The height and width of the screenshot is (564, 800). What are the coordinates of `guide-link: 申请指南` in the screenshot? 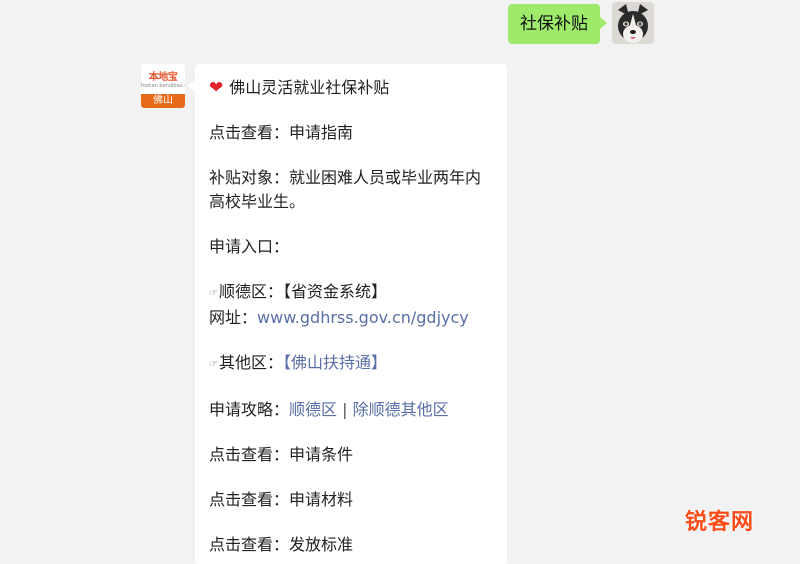 It's located at (321, 132).